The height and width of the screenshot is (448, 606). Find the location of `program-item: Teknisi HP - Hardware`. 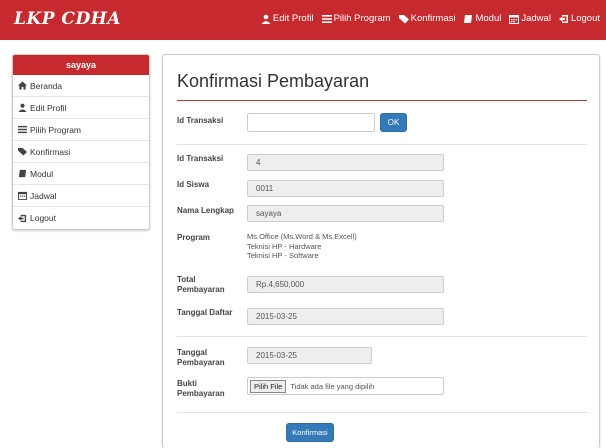

program-item: Teknisi HP - Hardware is located at coordinates (284, 246).